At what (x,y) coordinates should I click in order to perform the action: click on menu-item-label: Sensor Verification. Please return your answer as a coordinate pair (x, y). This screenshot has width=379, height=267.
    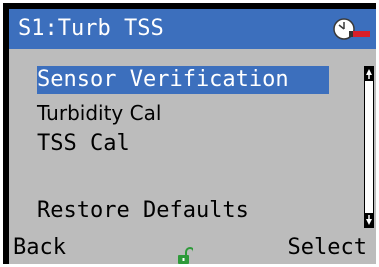
    Looking at the image, I should click on (163, 79).